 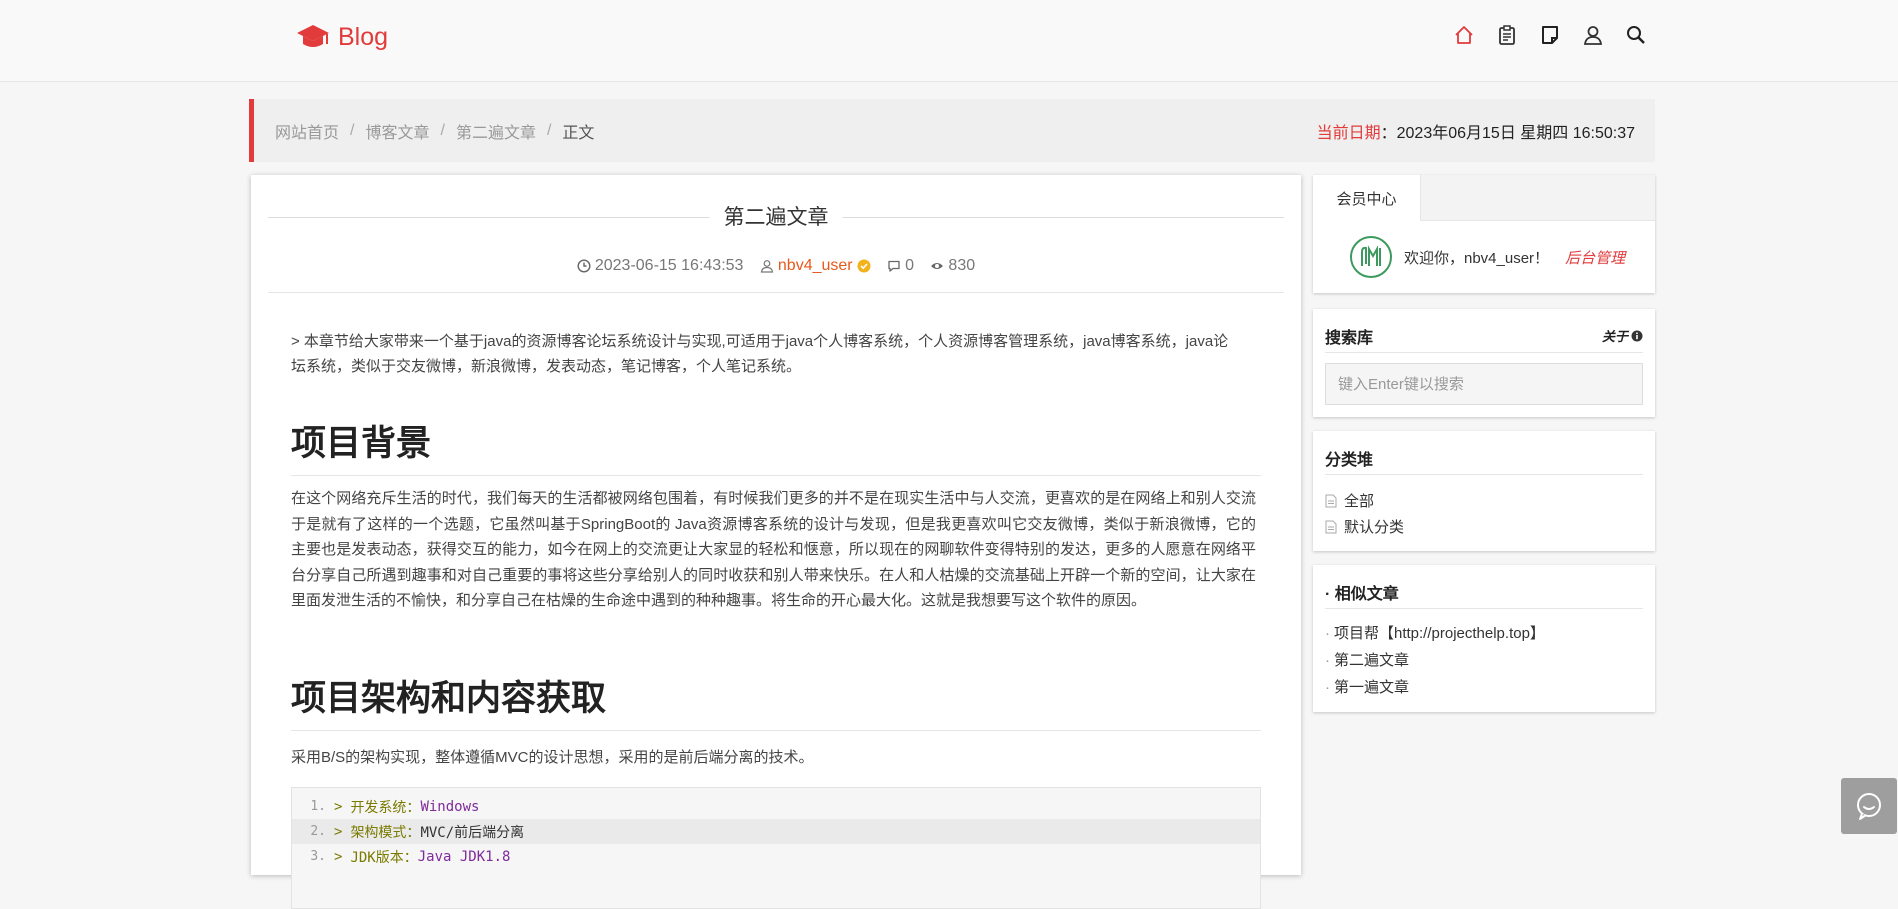 What do you see at coordinates (776, 806) in the screenshot?
I see `code-line: 1. > 开发系统： Windows` at bounding box center [776, 806].